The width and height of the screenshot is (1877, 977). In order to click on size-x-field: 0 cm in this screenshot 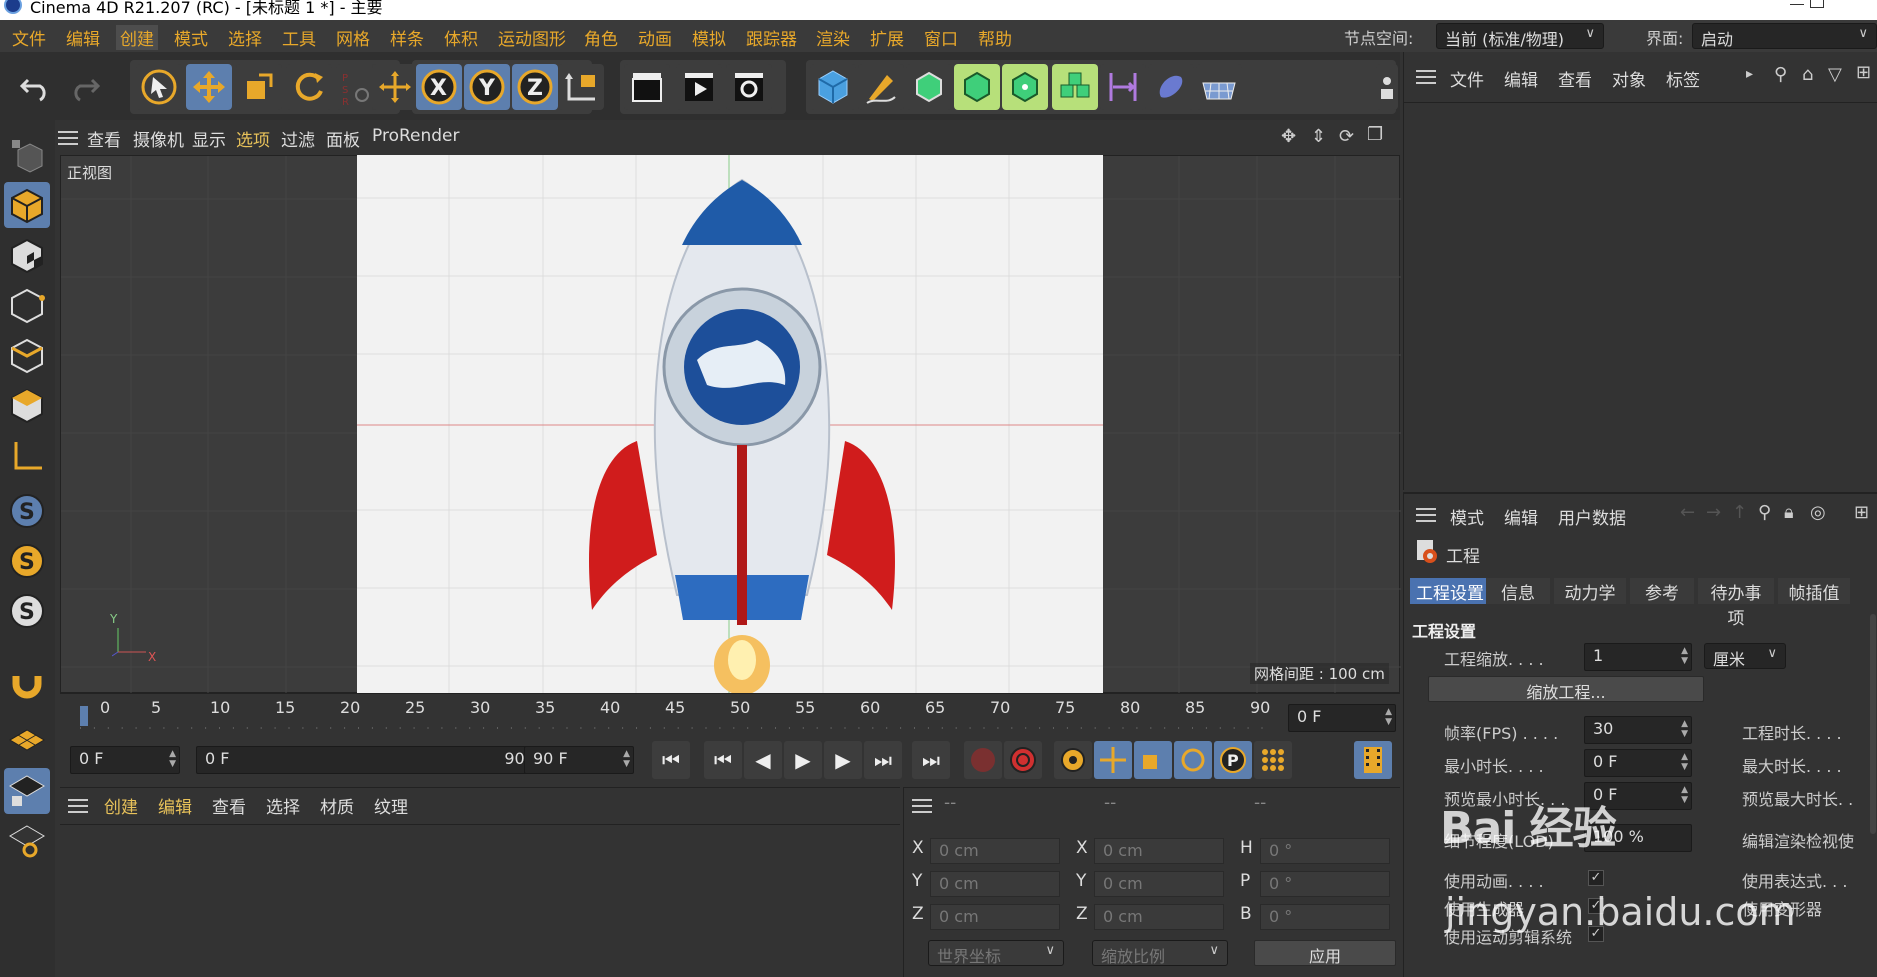, I will do `click(1159, 851)`.